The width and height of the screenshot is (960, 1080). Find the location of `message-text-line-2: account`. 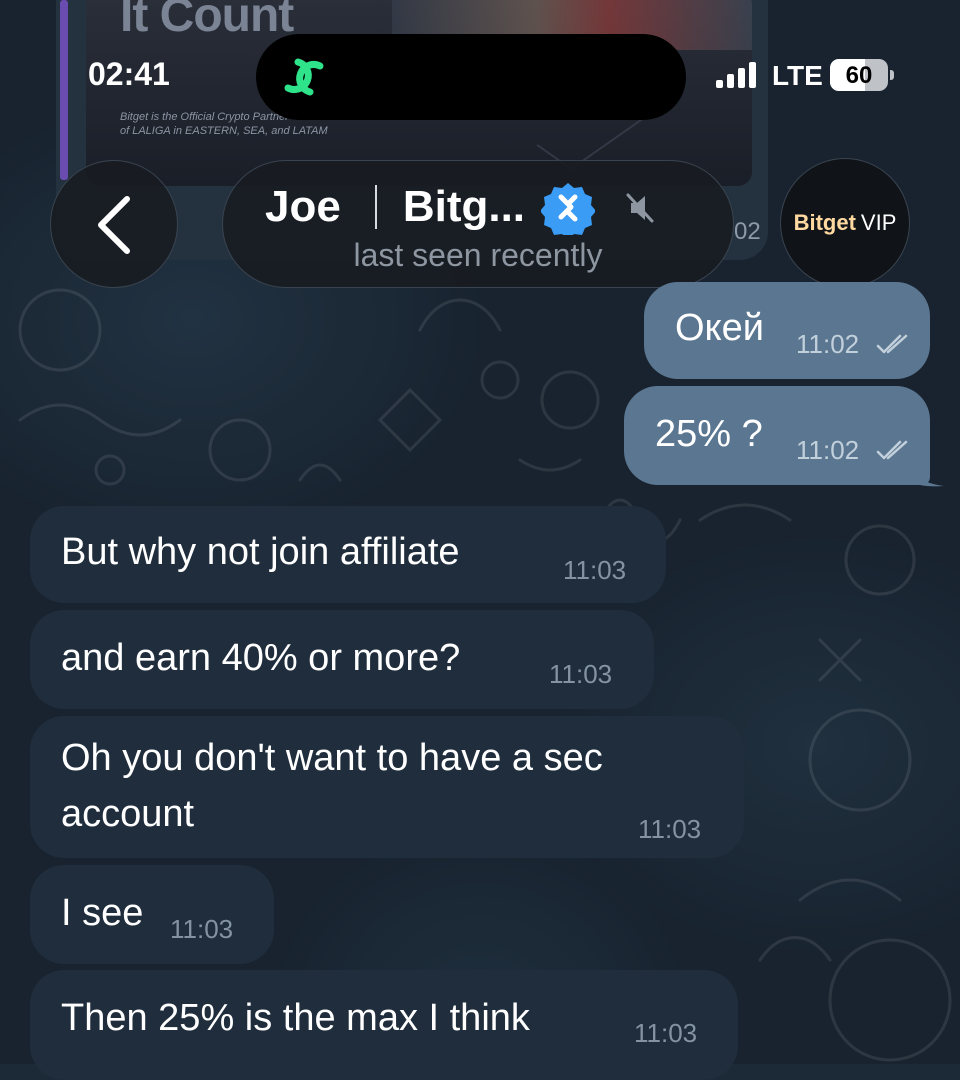

message-text-line-2: account is located at coordinates (128, 814).